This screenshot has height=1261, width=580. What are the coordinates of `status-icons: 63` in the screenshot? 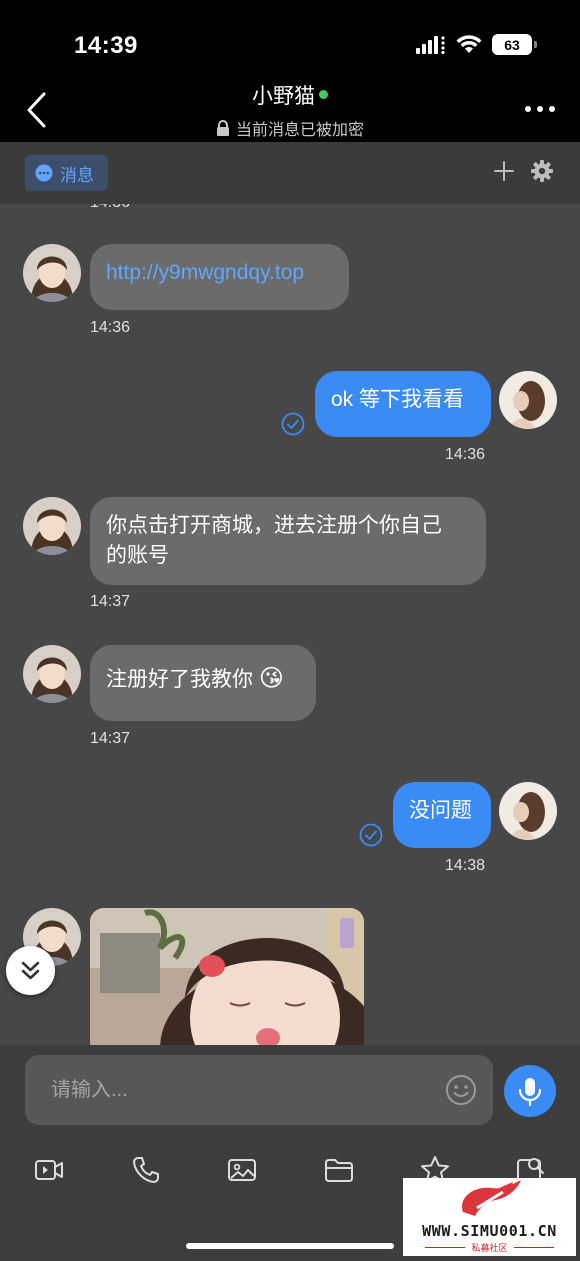 It's located at (476, 44).